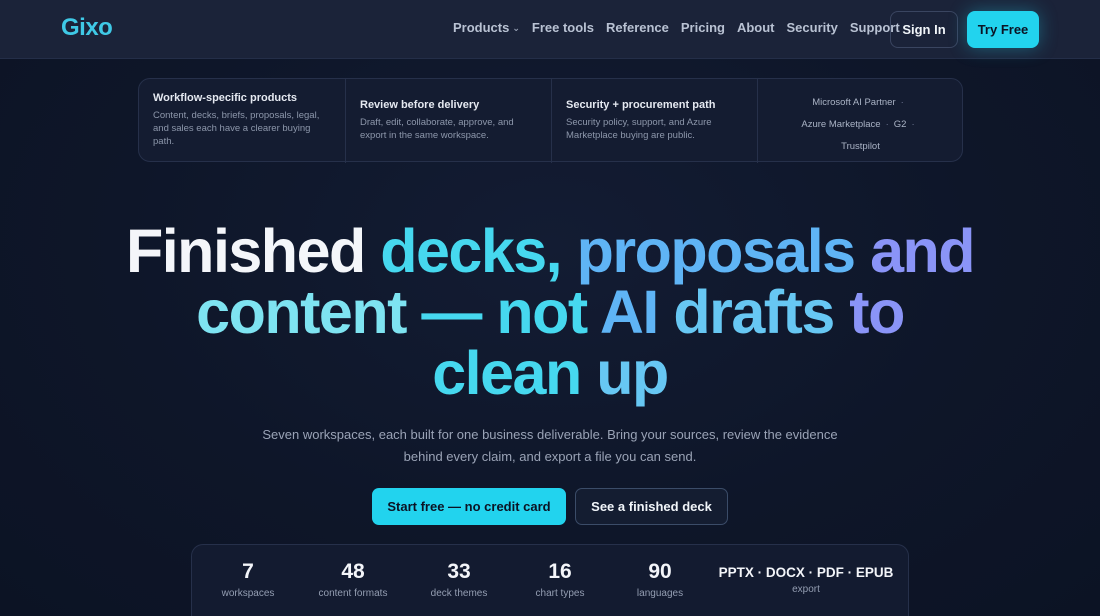 The image size is (1100, 616). Describe the element at coordinates (806, 589) in the screenshot. I see `stat-label: export` at that location.